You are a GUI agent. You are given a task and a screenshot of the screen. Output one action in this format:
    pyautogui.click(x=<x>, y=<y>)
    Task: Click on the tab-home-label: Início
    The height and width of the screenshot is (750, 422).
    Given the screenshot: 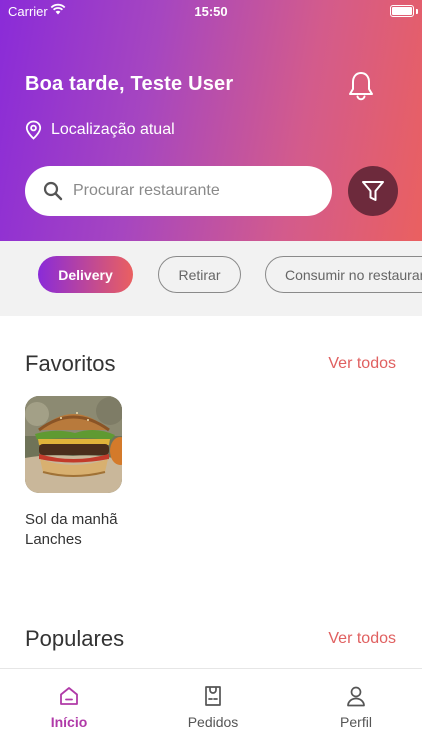 What is the action you would take?
    pyautogui.click(x=69, y=722)
    